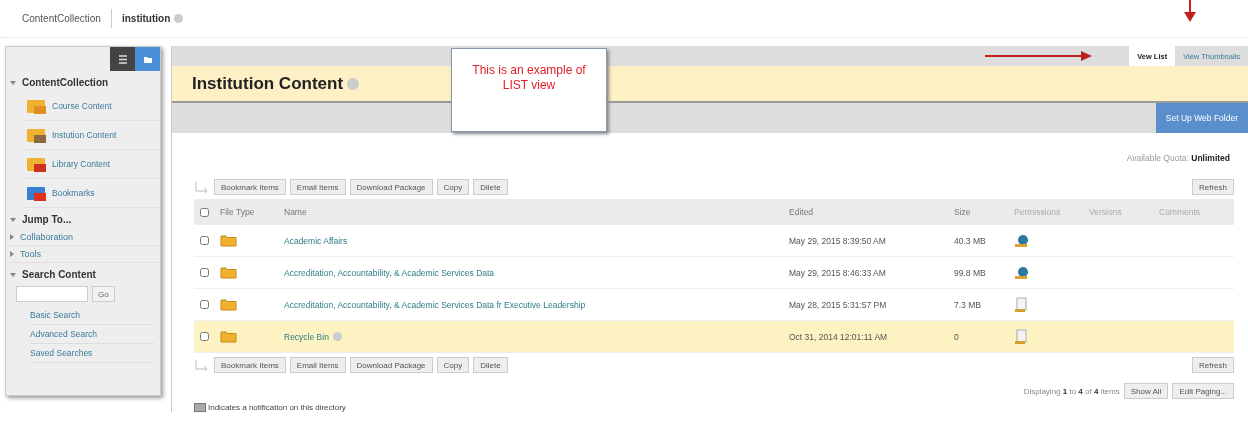 This screenshot has height=423, width=1248. What do you see at coordinates (61, 18) in the screenshot?
I see `breadcrumb: ContentCollection` at bounding box center [61, 18].